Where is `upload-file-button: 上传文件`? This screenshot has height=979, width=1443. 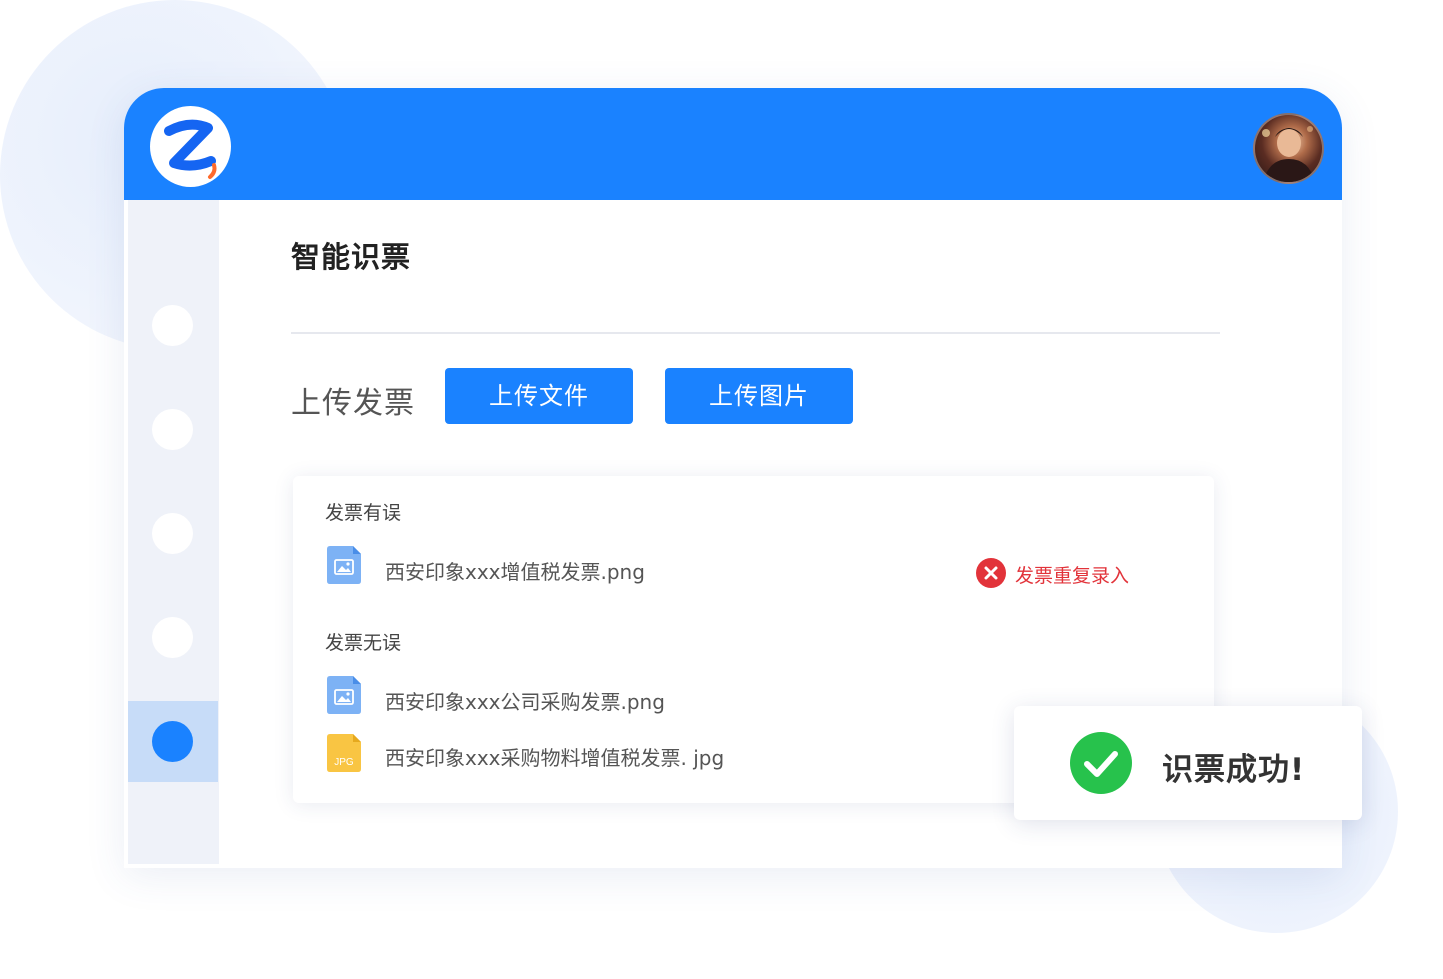
upload-file-button: 上传文件 is located at coordinates (539, 396).